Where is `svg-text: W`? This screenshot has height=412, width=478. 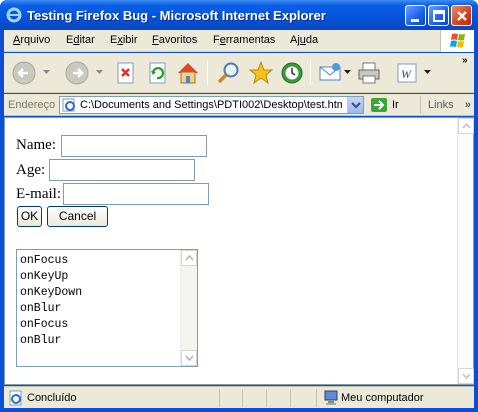 svg-text: W is located at coordinates (406, 74).